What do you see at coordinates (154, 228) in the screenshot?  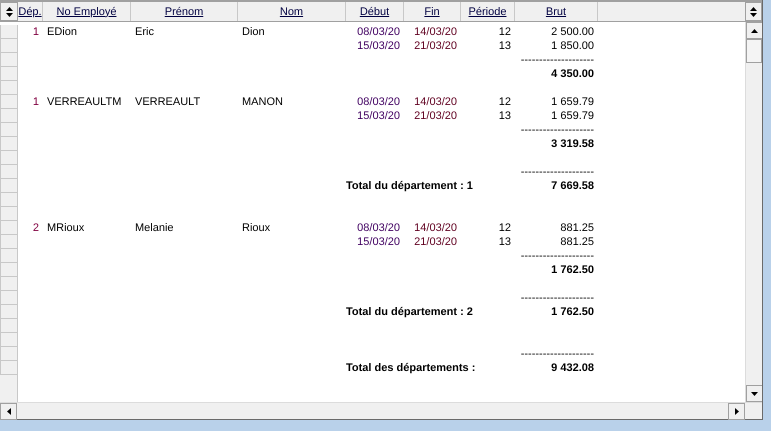 I see `first-name-cell-text: Melanie` at bounding box center [154, 228].